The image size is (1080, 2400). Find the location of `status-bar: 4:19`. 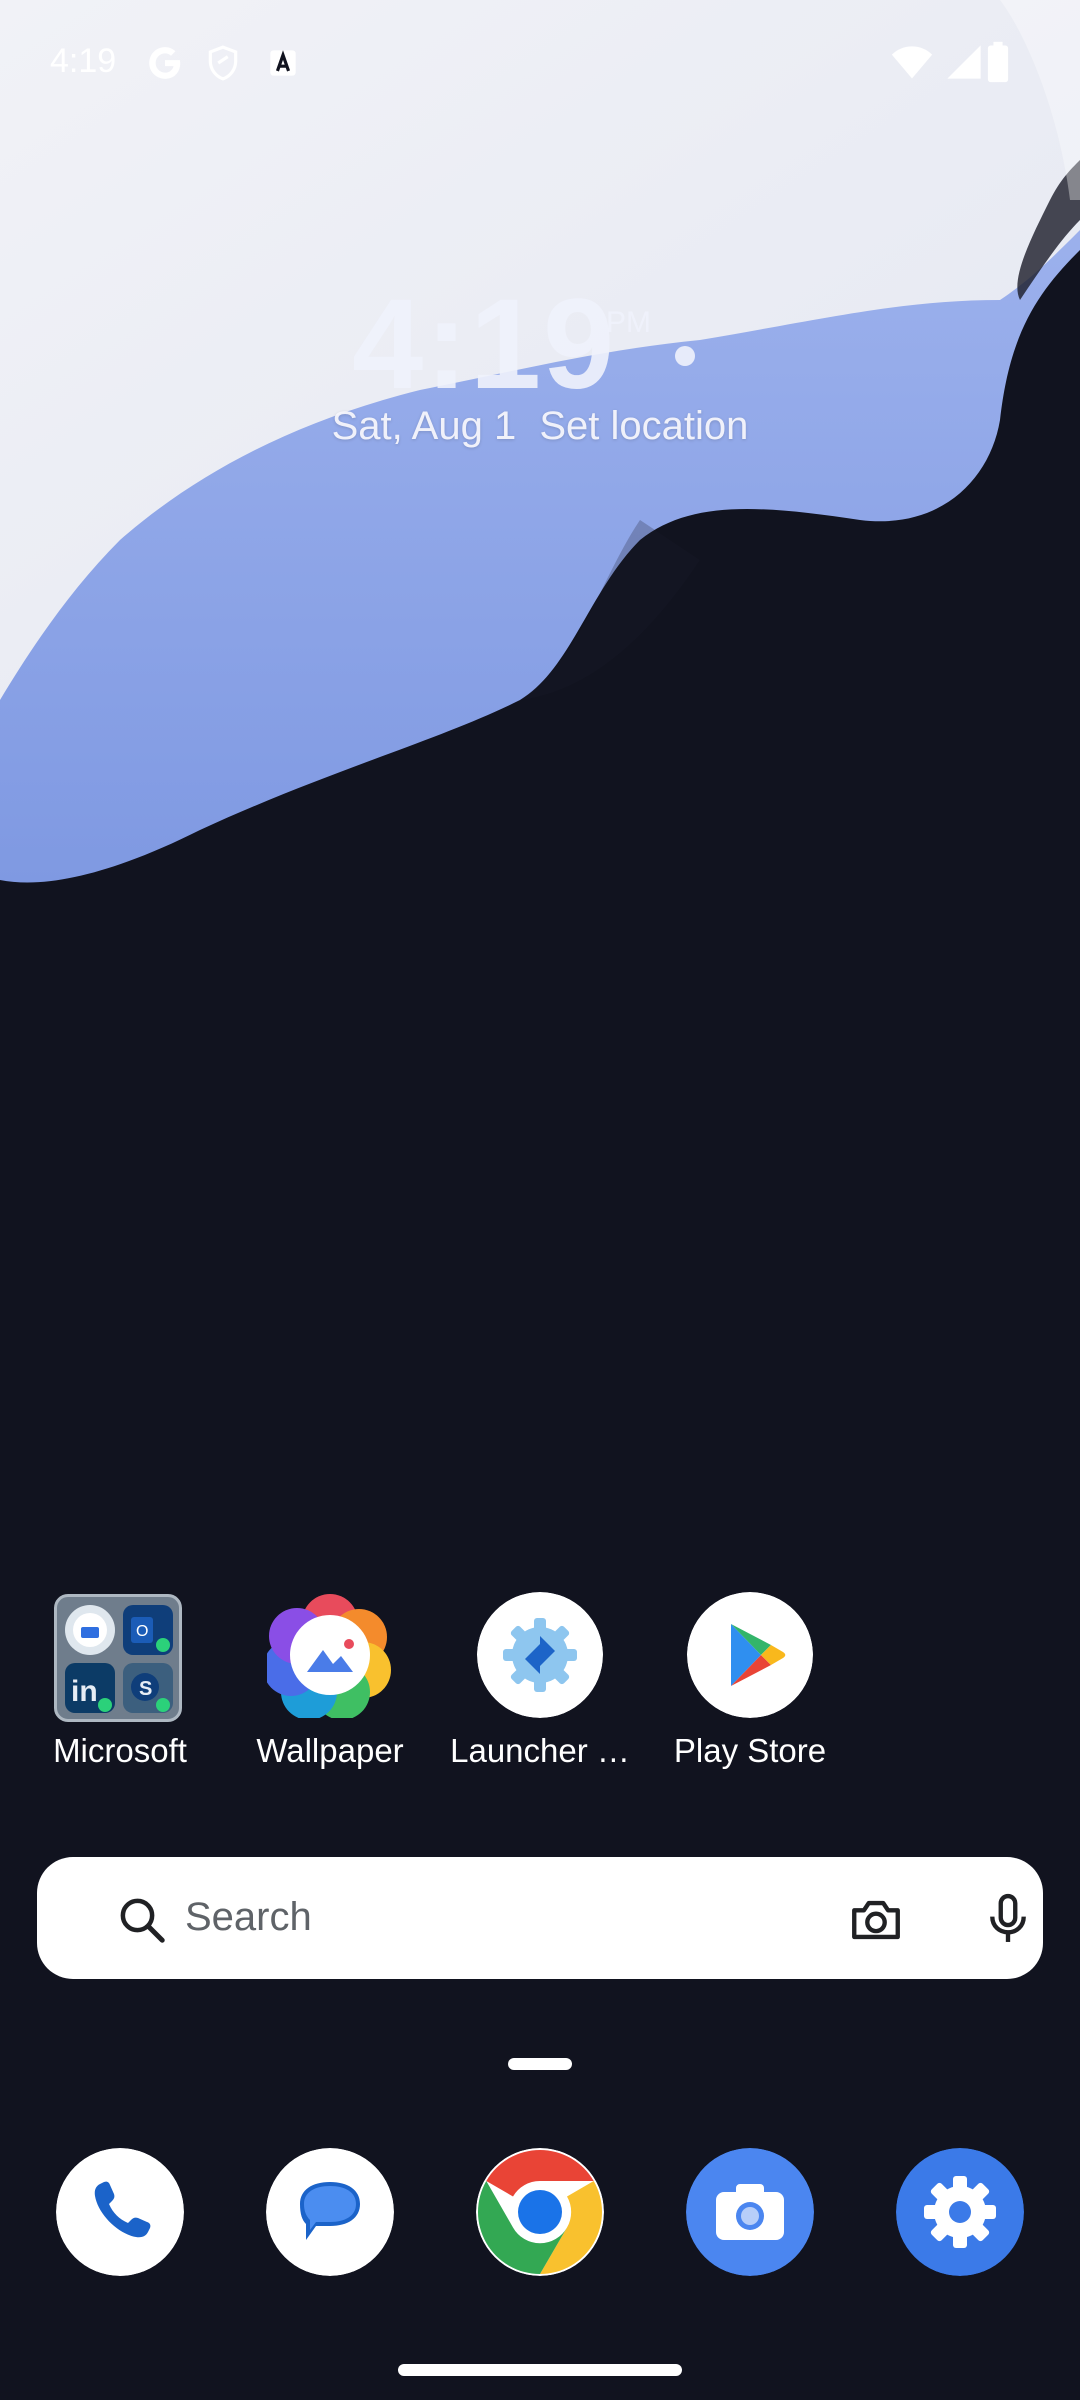

status-bar: 4:19 is located at coordinates (540, 65).